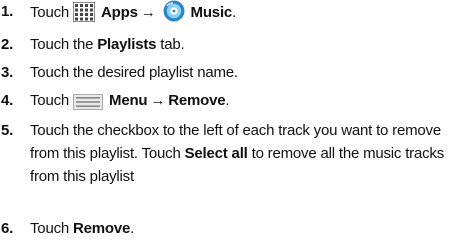 Image resolution: width=471 pixels, height=246 pixels. What do you see at coordinates (119, 12) in the screenshot?
I see `apps-label: Apps` at bounding box center [119, 12].